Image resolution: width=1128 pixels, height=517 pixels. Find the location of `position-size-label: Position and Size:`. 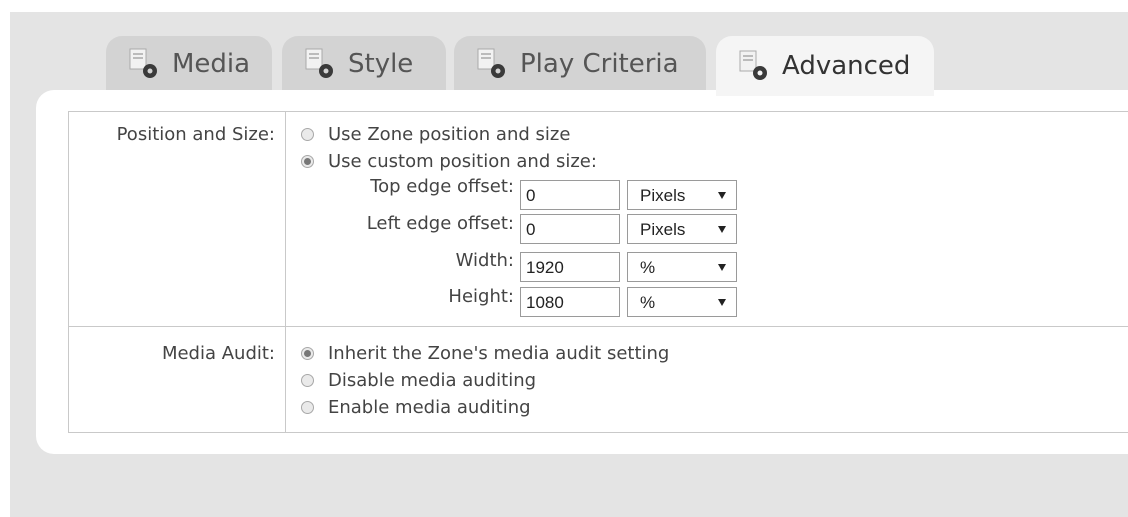

position-size-label: Position and Size: is located at coordinates (195, 134).